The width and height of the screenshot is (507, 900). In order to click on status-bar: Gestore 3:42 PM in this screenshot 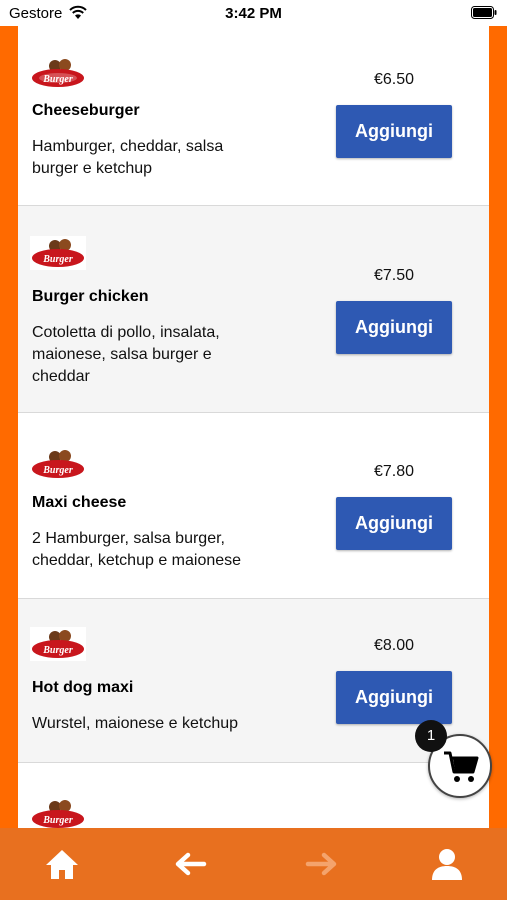, I will do `click(253, 13)`.